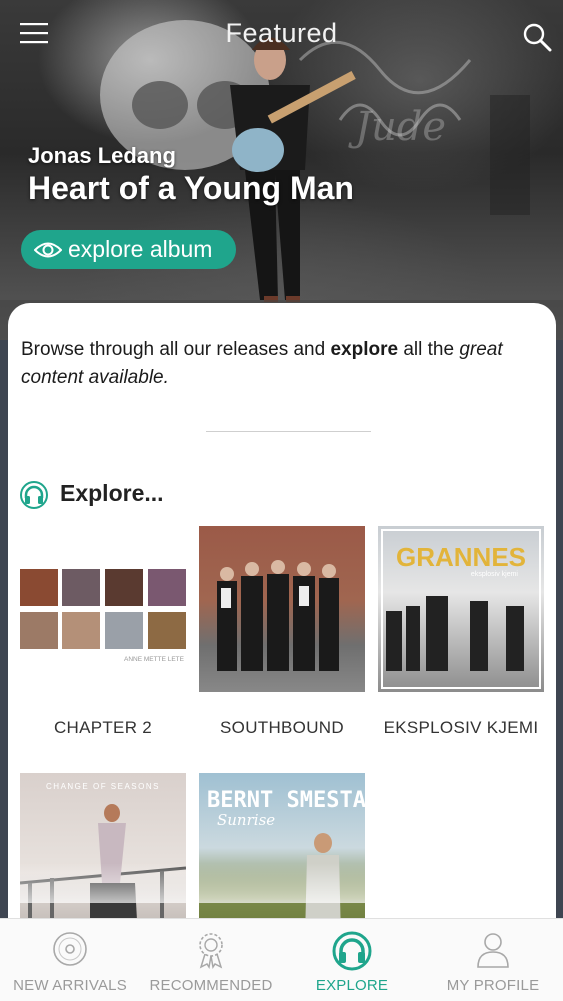  Describe the element at coordinates (103, 727) in the screenshot. I see `album-title: CHAPTER 2` at that location.